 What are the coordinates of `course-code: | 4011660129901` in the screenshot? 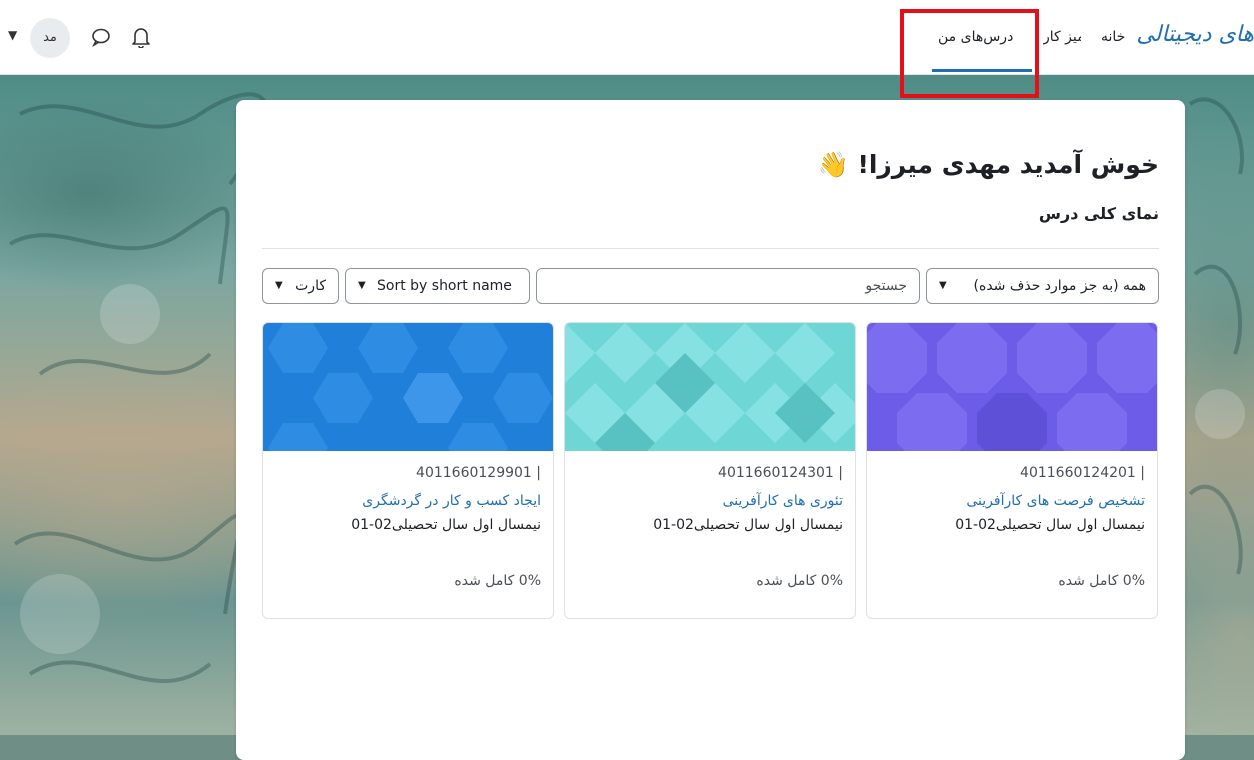 It's located at (478, 473).